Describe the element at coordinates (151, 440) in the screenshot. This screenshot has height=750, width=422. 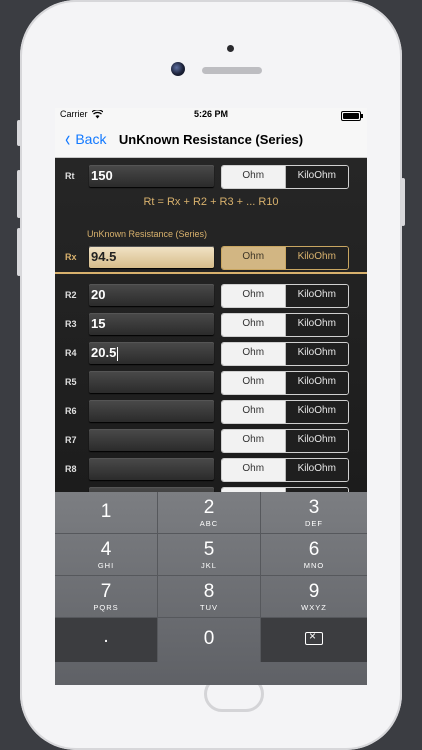
I see `resistor-input-r7` at that location.